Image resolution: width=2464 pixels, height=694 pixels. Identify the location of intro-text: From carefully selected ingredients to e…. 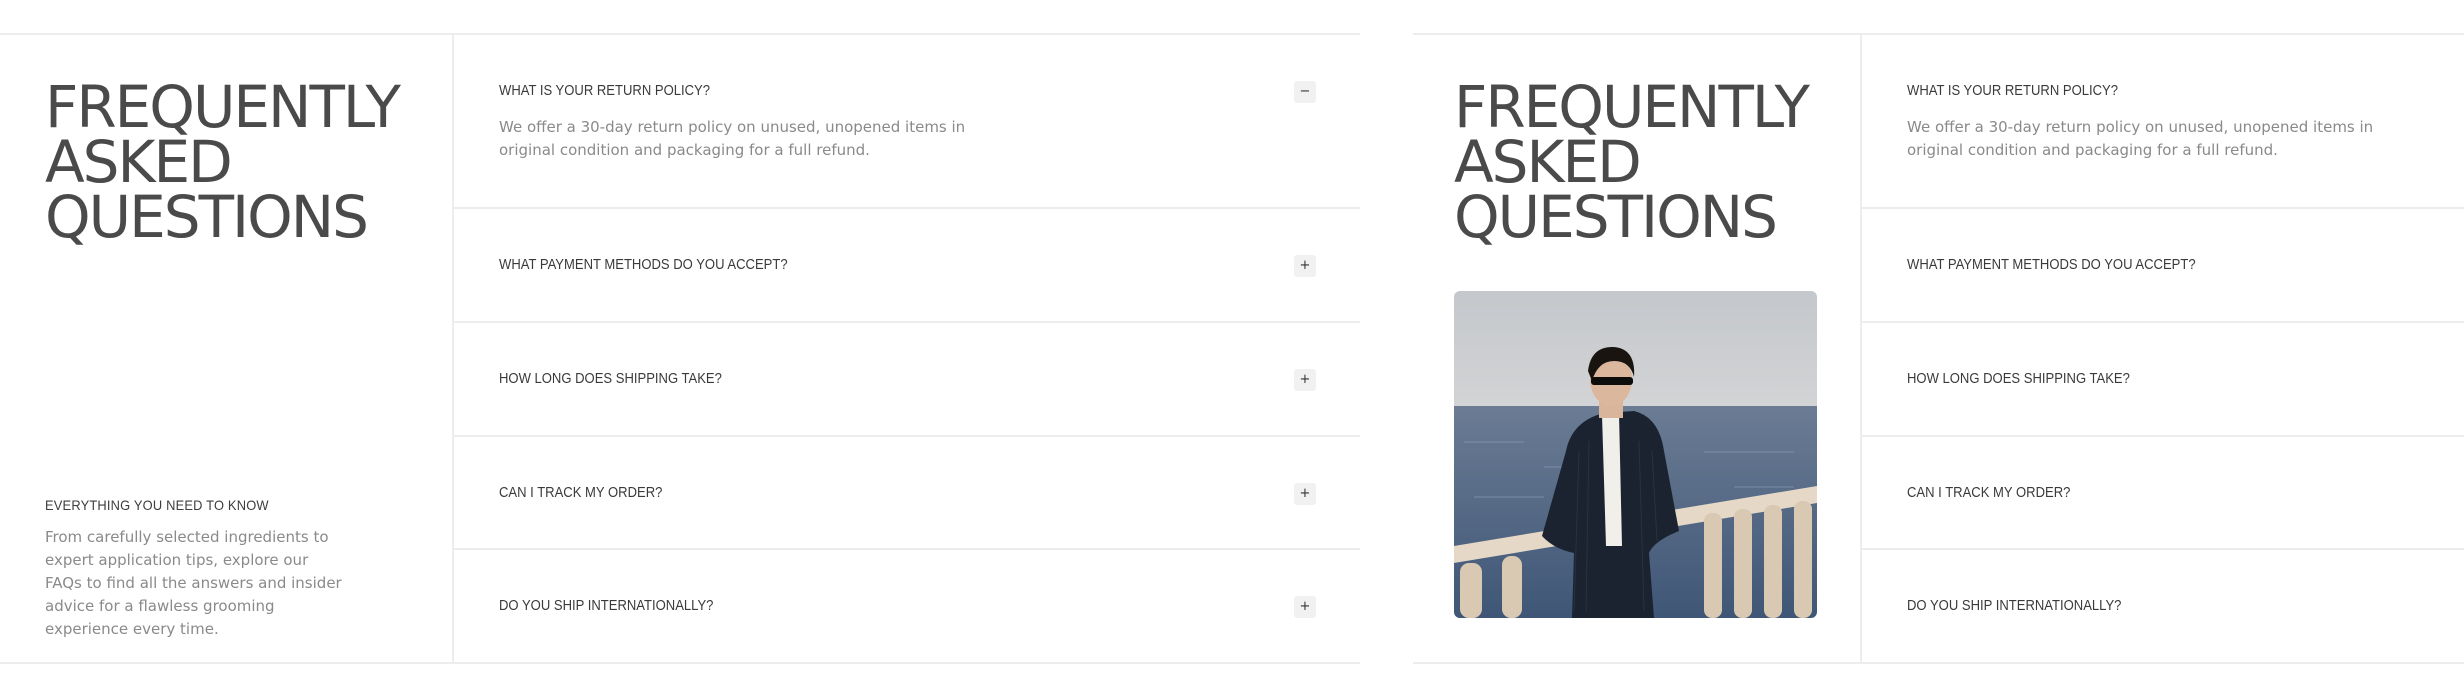
(193, 583).